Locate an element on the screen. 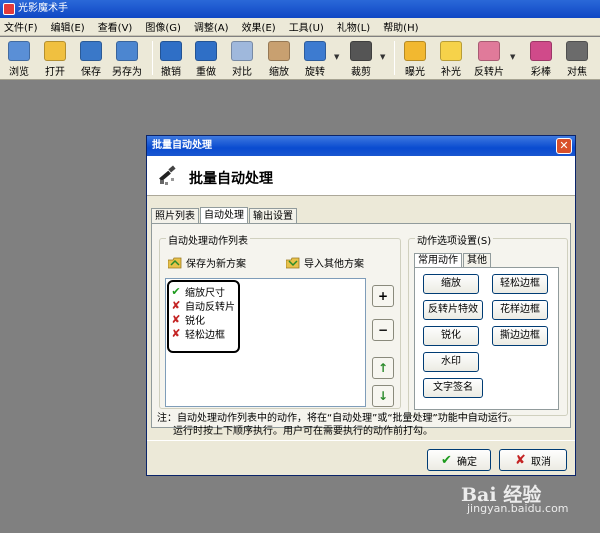  ok-button: ✔ 确定 is located at coordinates (459, 460).